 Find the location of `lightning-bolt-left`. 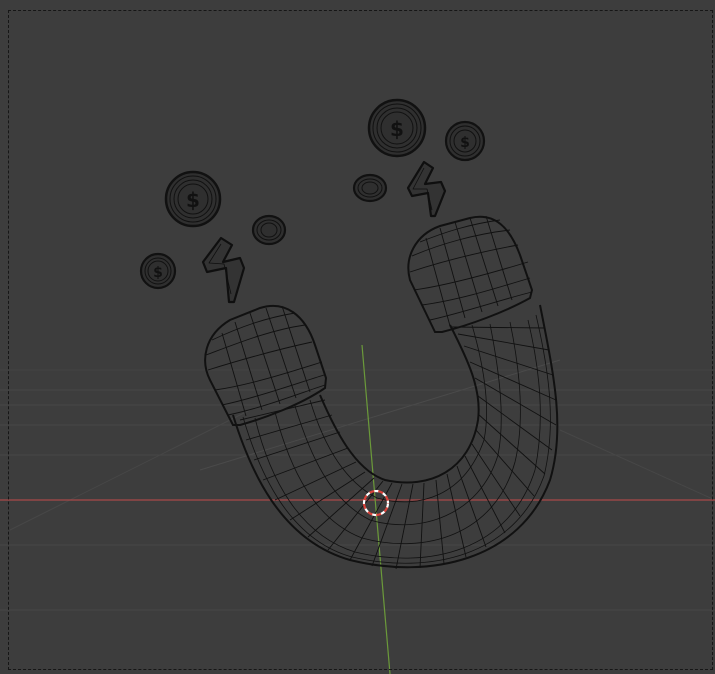

lightning-bolt-left is located at coordinates (223, 270).